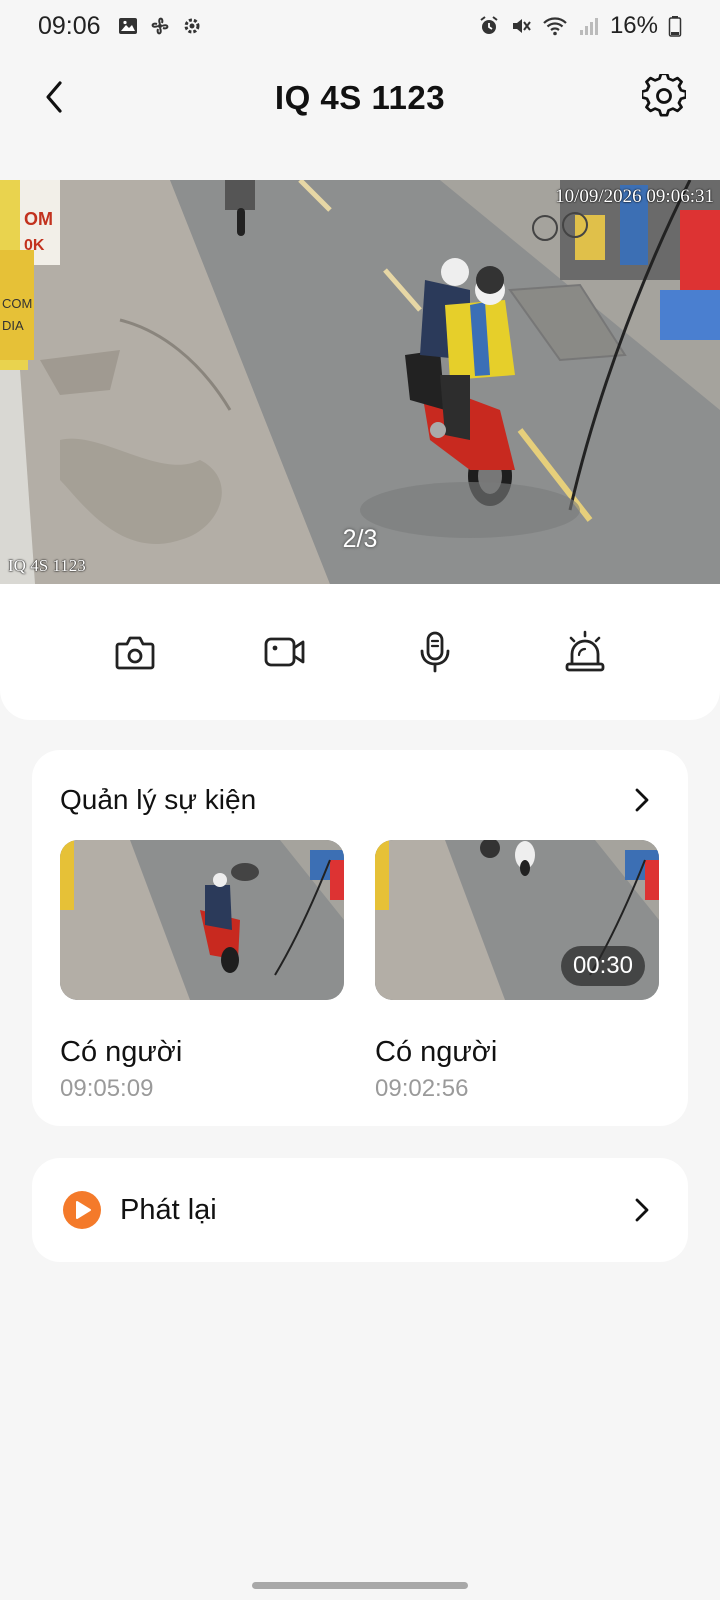  What do you see at coordinates (602, 966) in the screenshot?
I see `event-duration: 00:30` at bounding box center [602, 966].